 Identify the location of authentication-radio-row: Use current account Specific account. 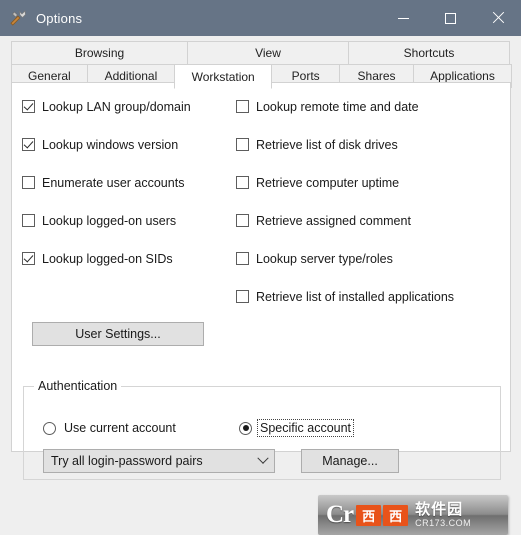
(262, 428).